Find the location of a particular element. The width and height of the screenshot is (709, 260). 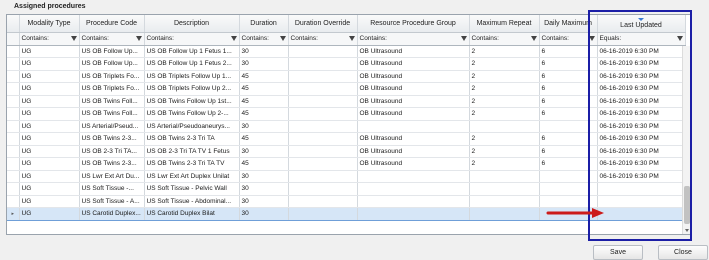

column-header-duration: Duration is located at coordinates (264, 24).